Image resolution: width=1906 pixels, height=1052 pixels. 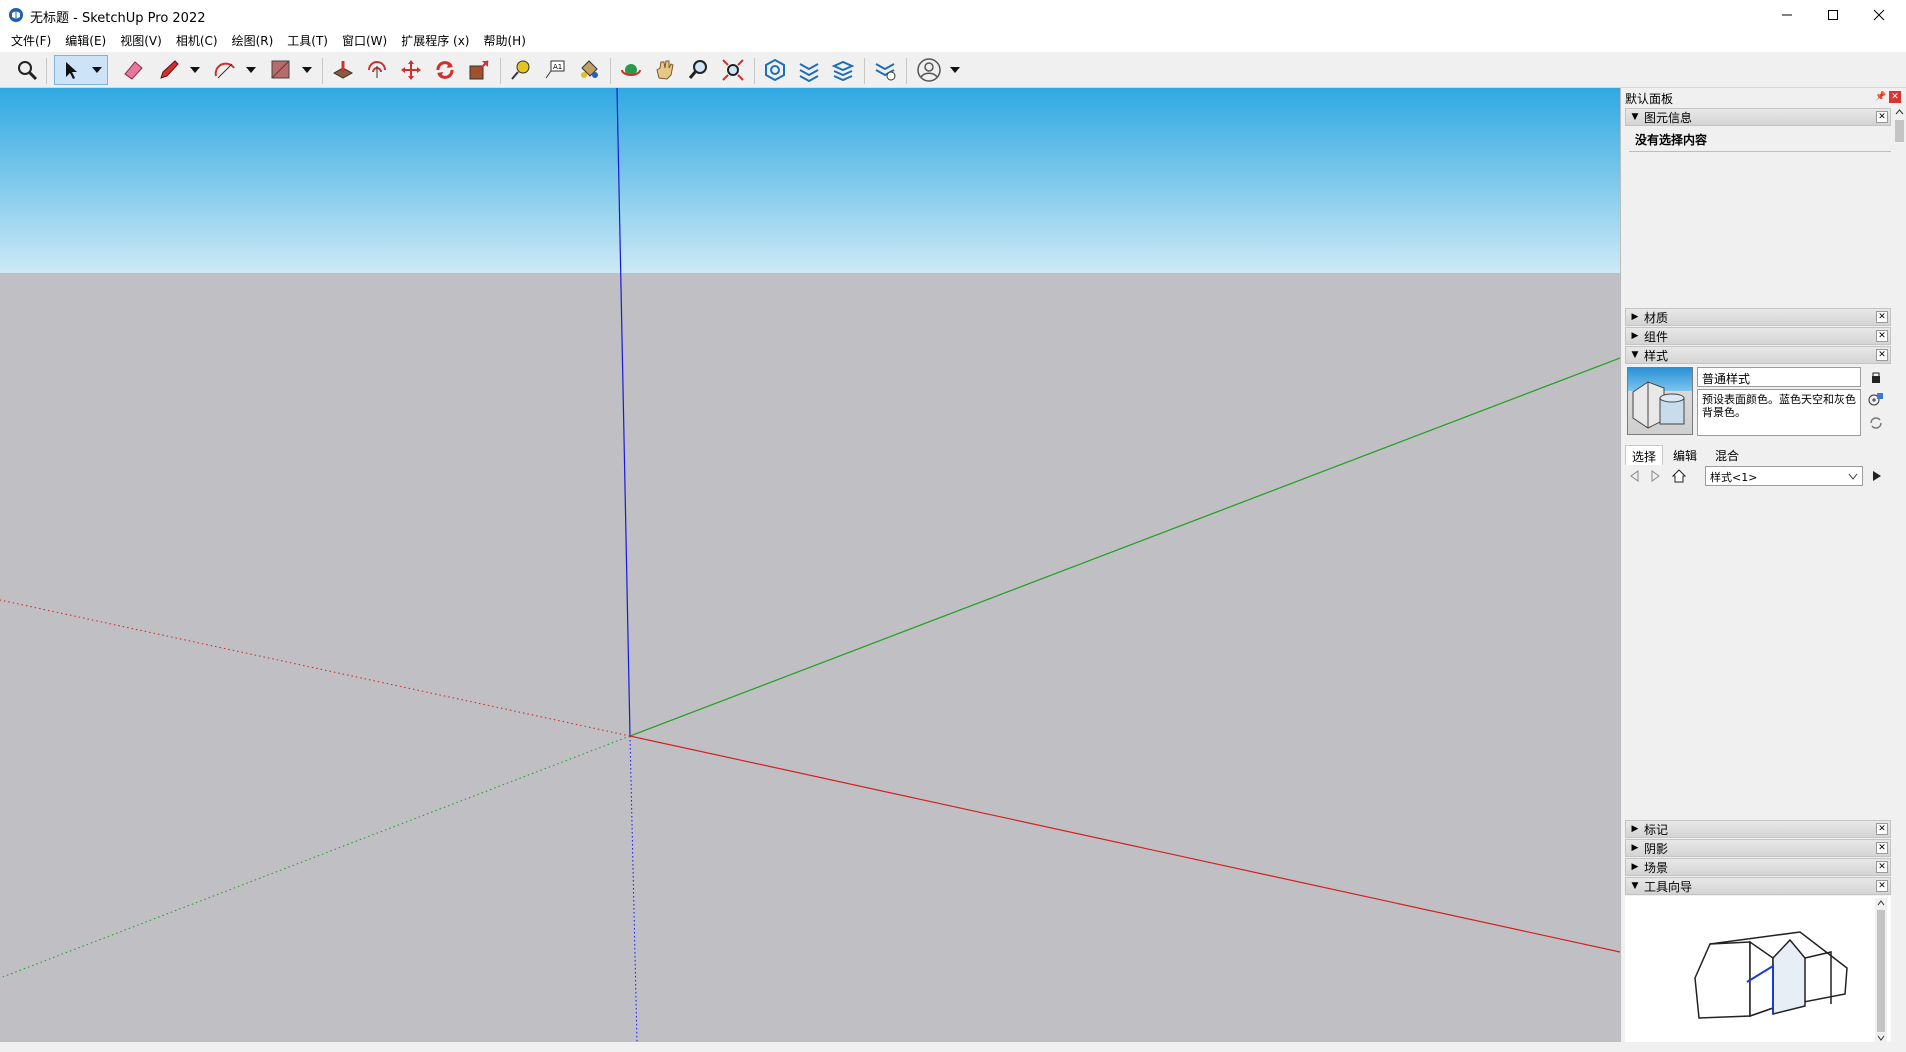 What do you see at coordinates (1758, 117) in the screenshot?
I see `panel-entity-info-header: ▼ 图元信息 ✕` at bounding box center [1758, 117].